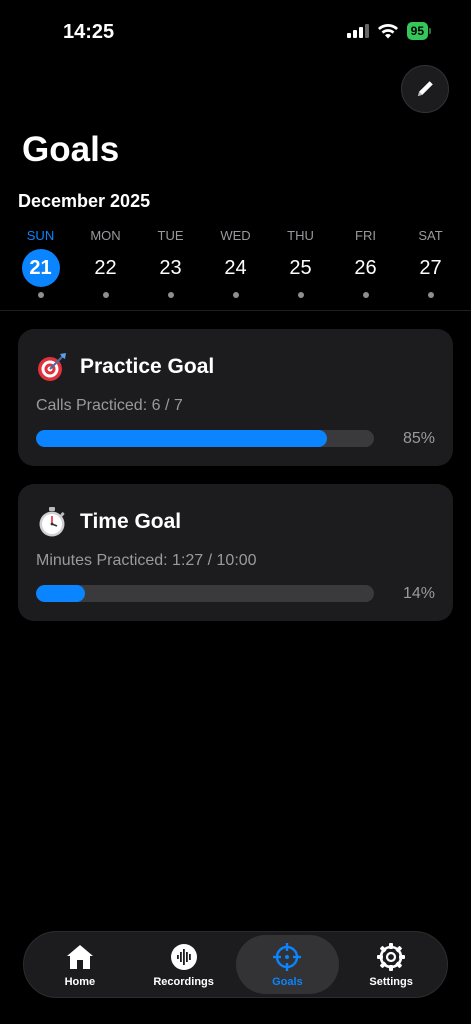  I want to click on status-indicators: 95, so click(388, 31).